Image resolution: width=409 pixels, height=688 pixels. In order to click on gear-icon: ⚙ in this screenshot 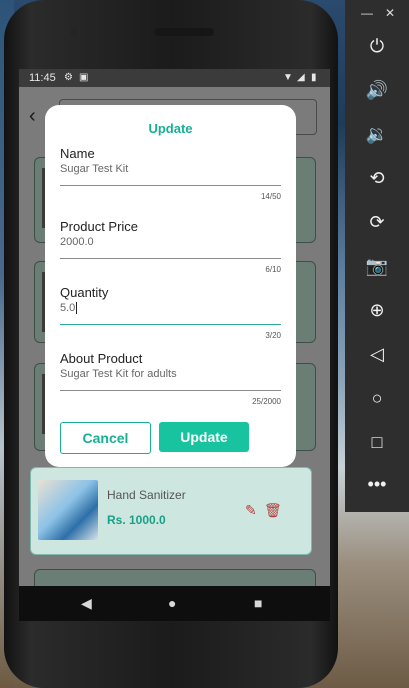, I will do `click(68, 77)`.